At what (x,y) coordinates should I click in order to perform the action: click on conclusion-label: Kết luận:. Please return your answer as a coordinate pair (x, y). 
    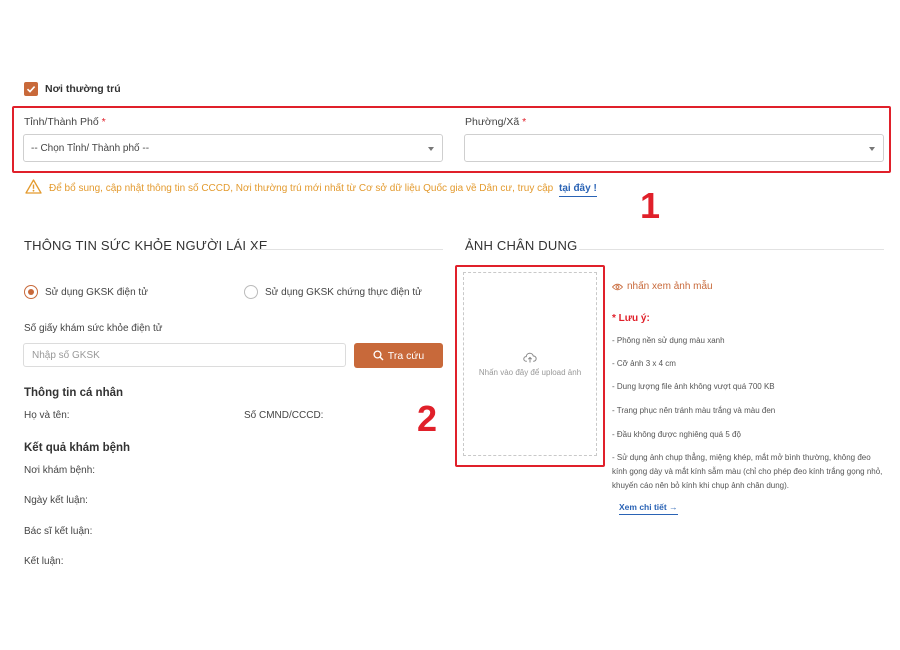
    Looking at the image, I should click on (44, 561).